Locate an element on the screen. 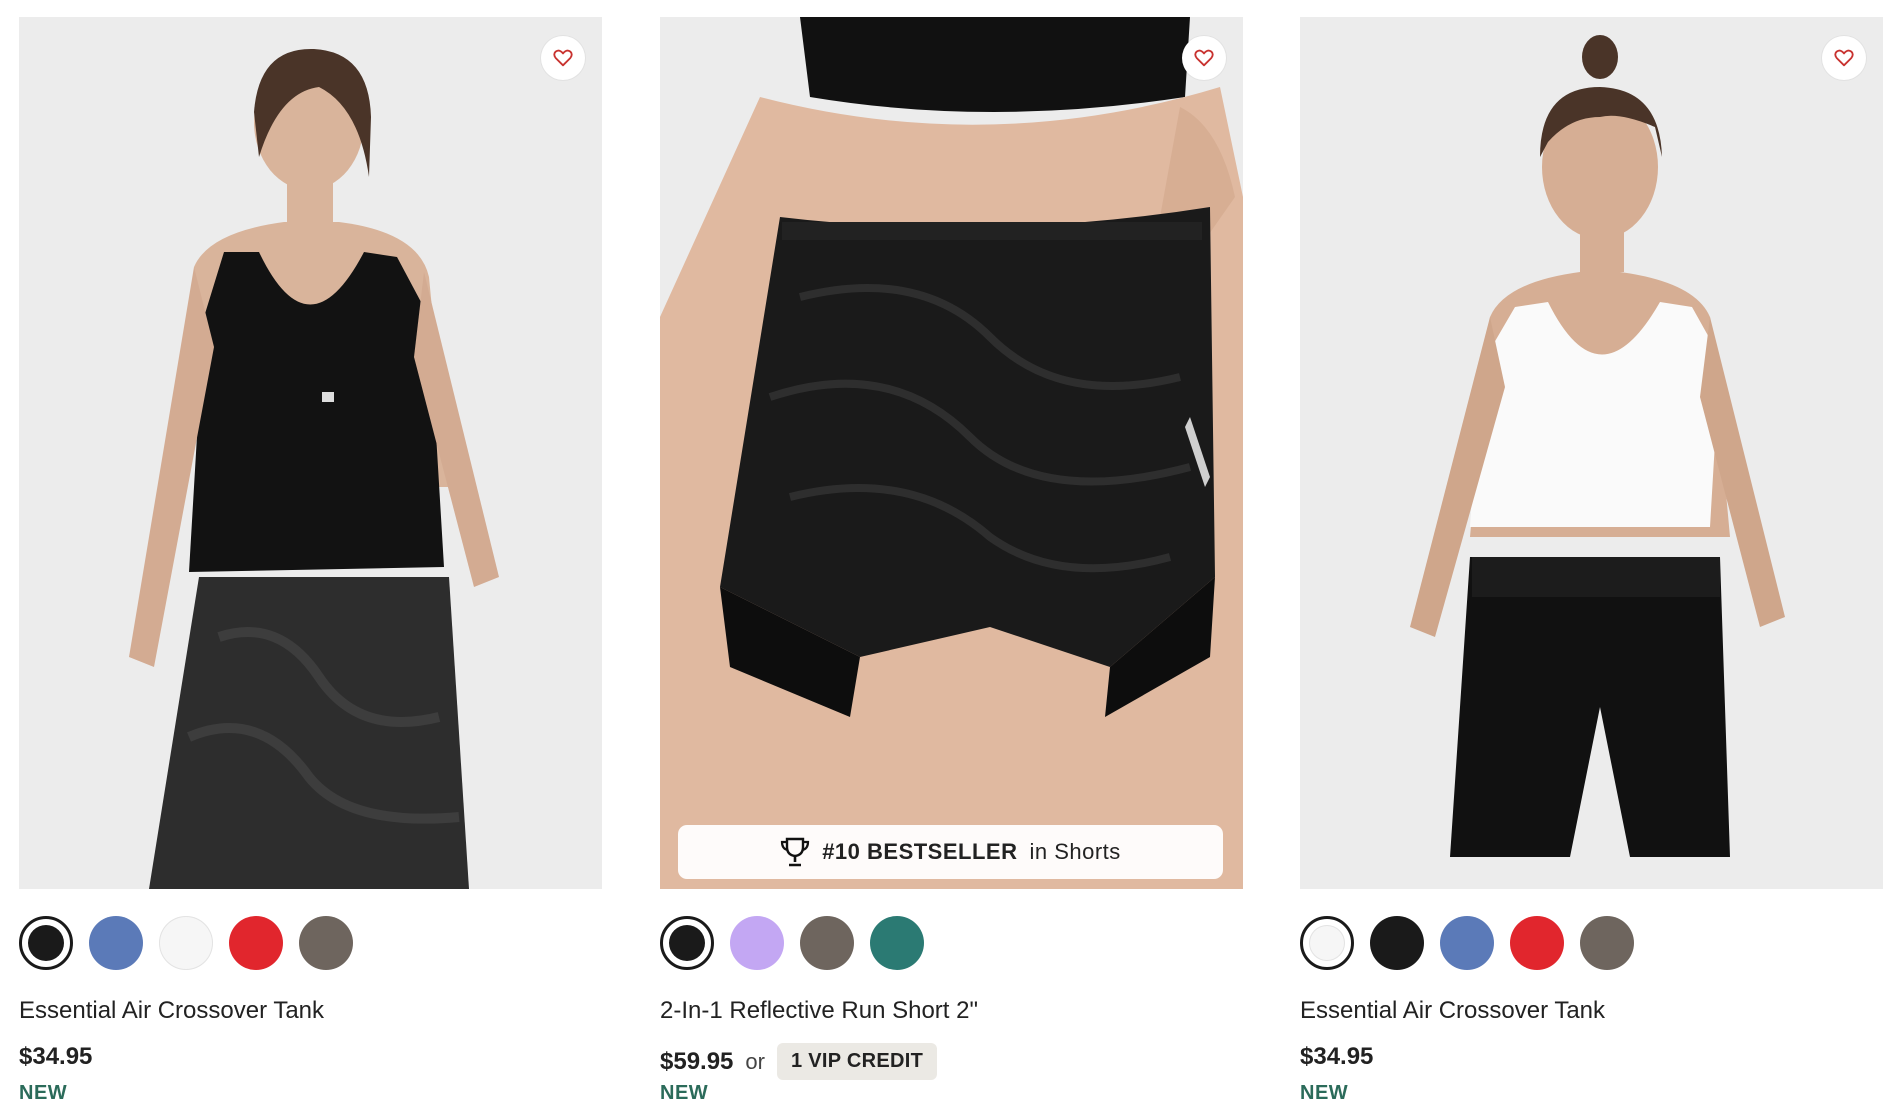 The height and width of the screenshot is (1112, 1900). bestseller-rank: #10 BESTSELLER is located at coordinates (920, 851).